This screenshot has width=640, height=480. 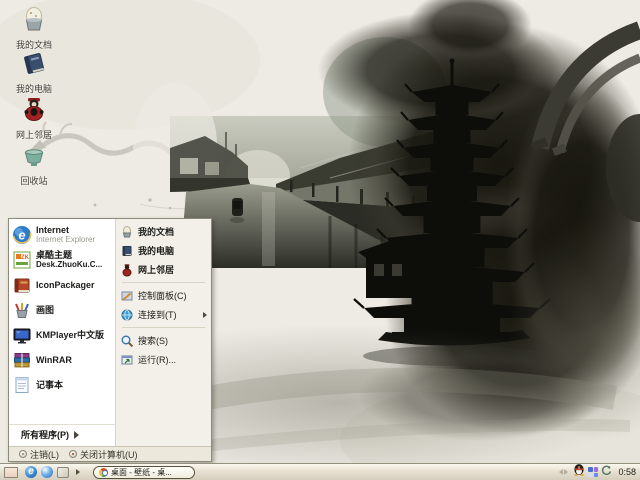 I want to click on run-icon, so click(x=127, y=360).